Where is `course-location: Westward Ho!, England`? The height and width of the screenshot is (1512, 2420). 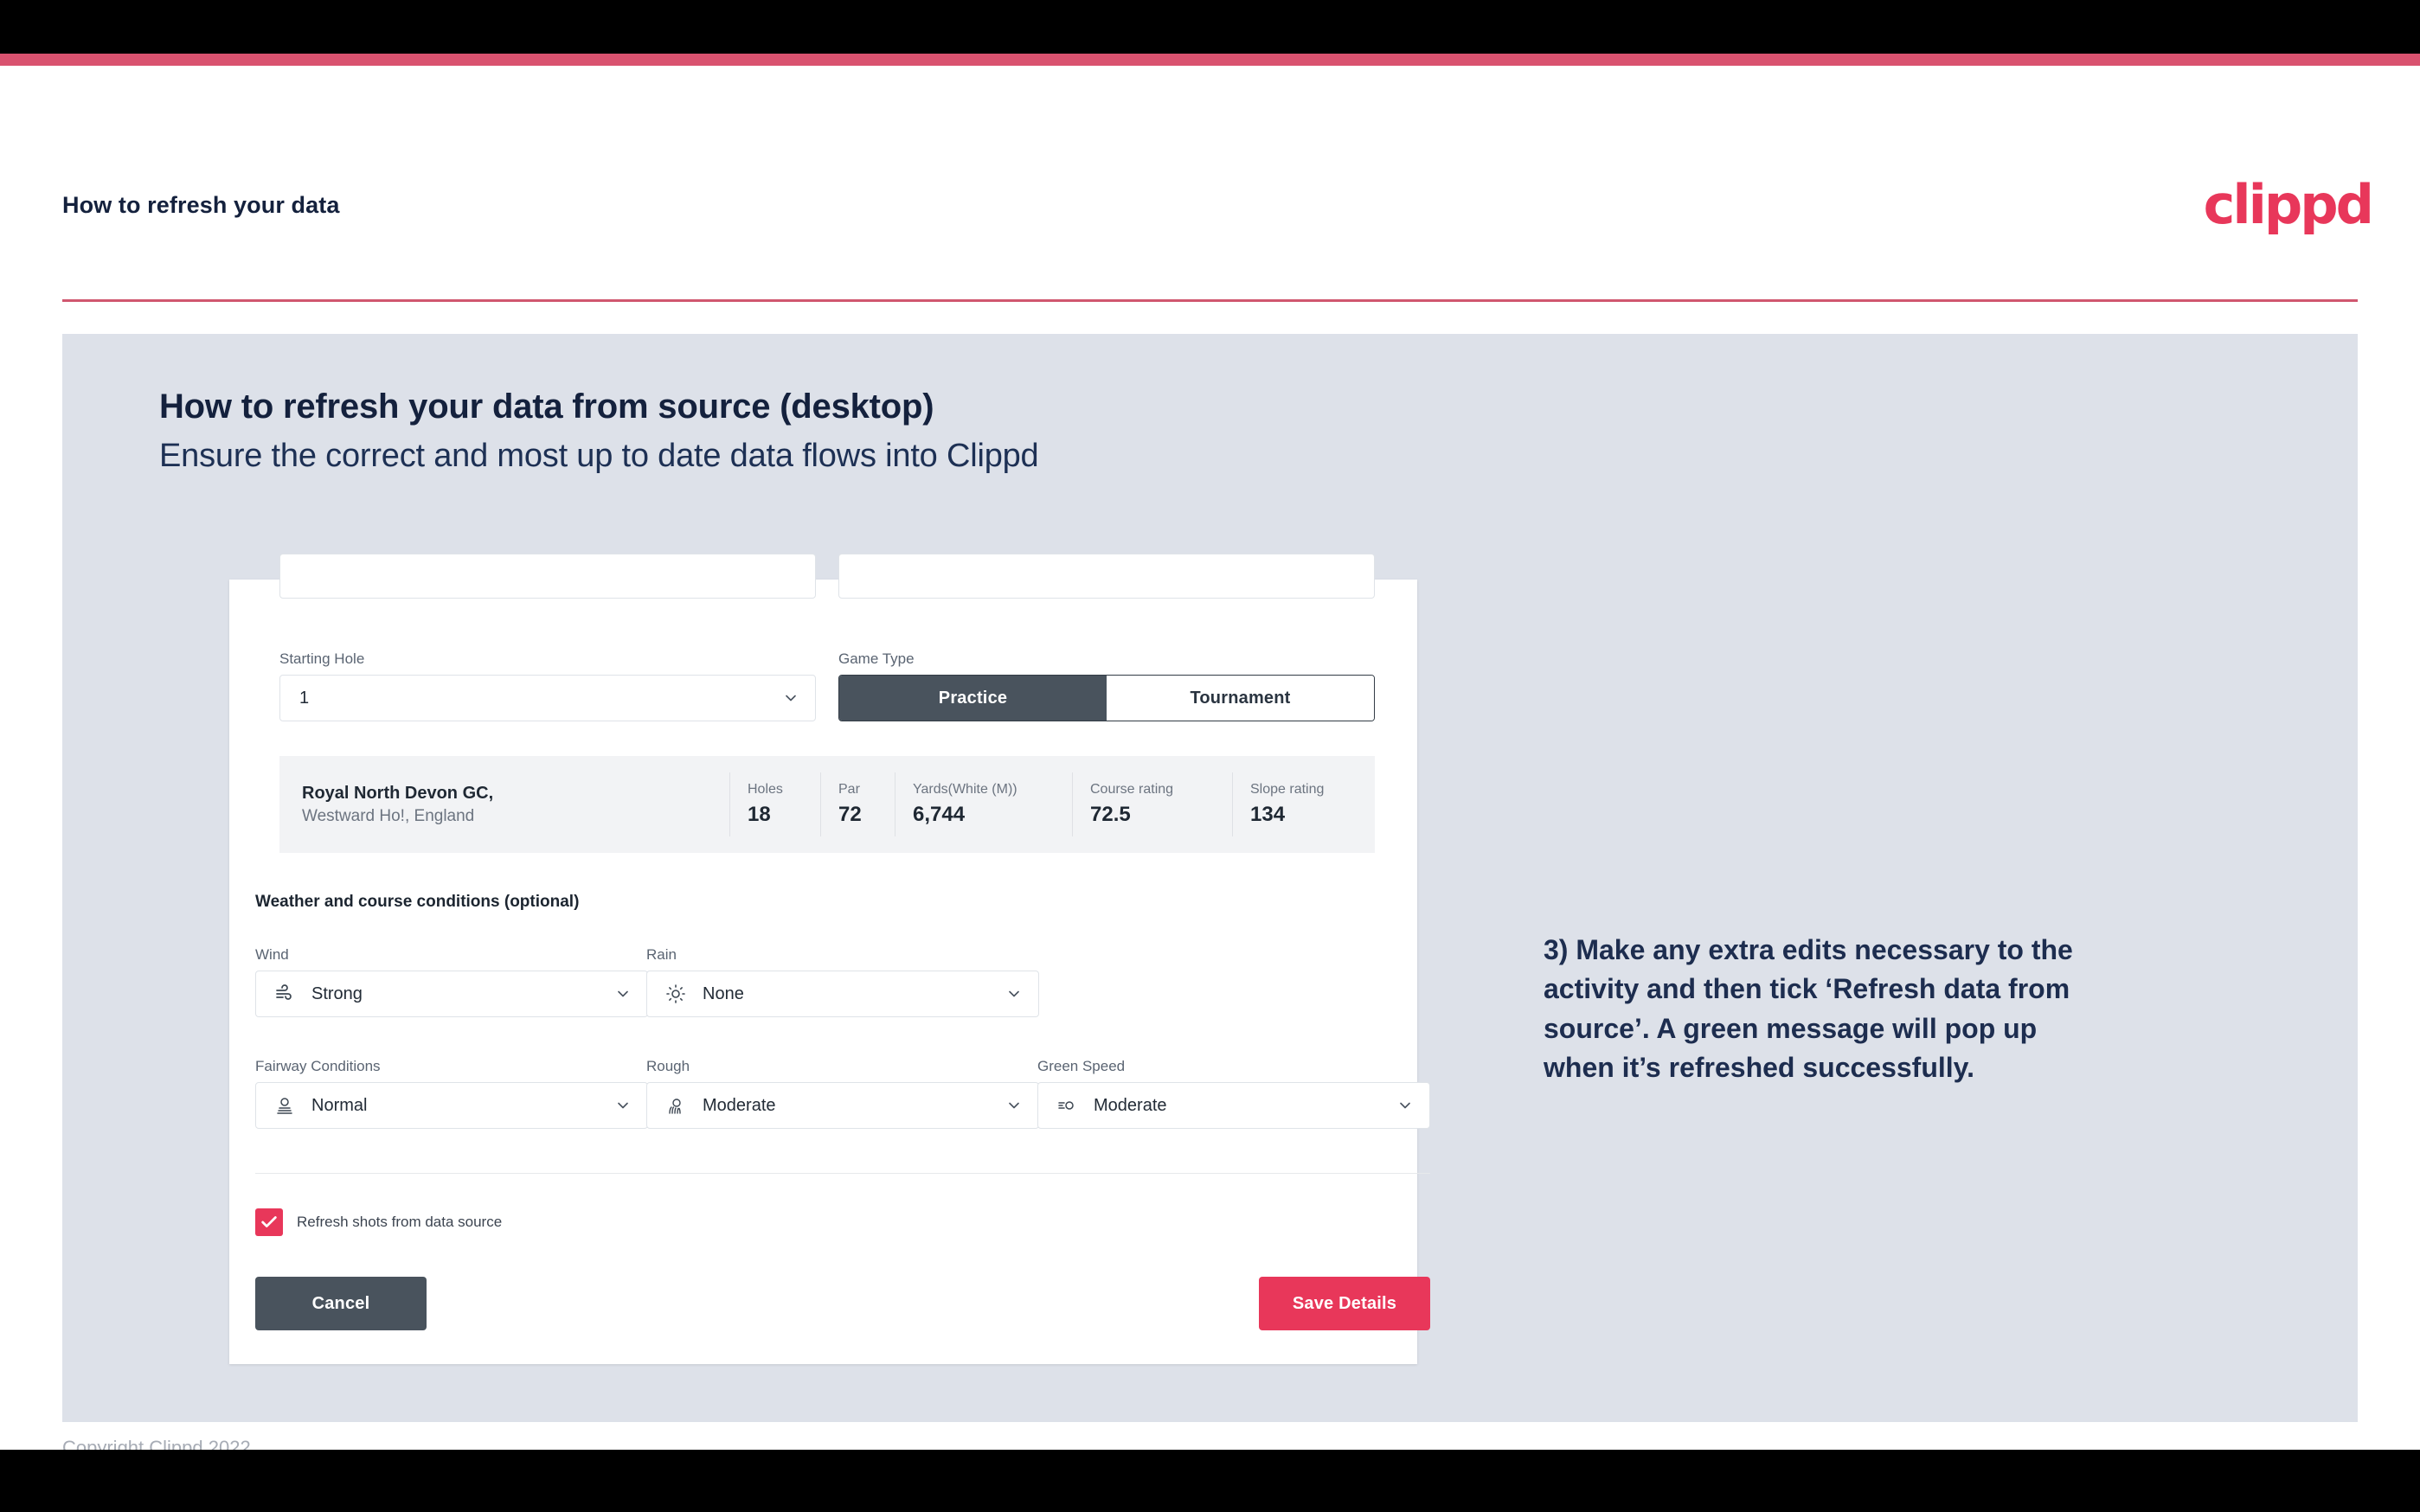
course-location: Westward Ho!, England is located at coordinates (388, 815).